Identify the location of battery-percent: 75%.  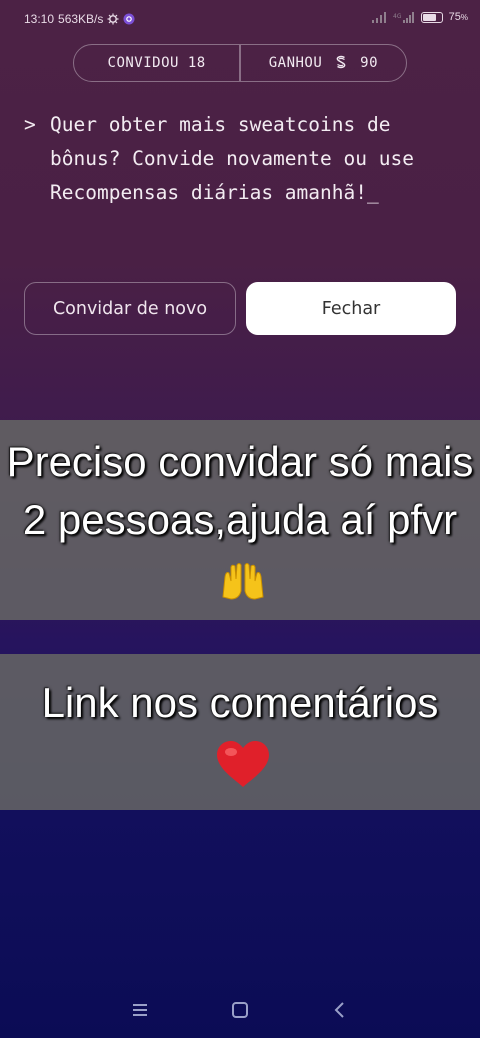
(458, 17).